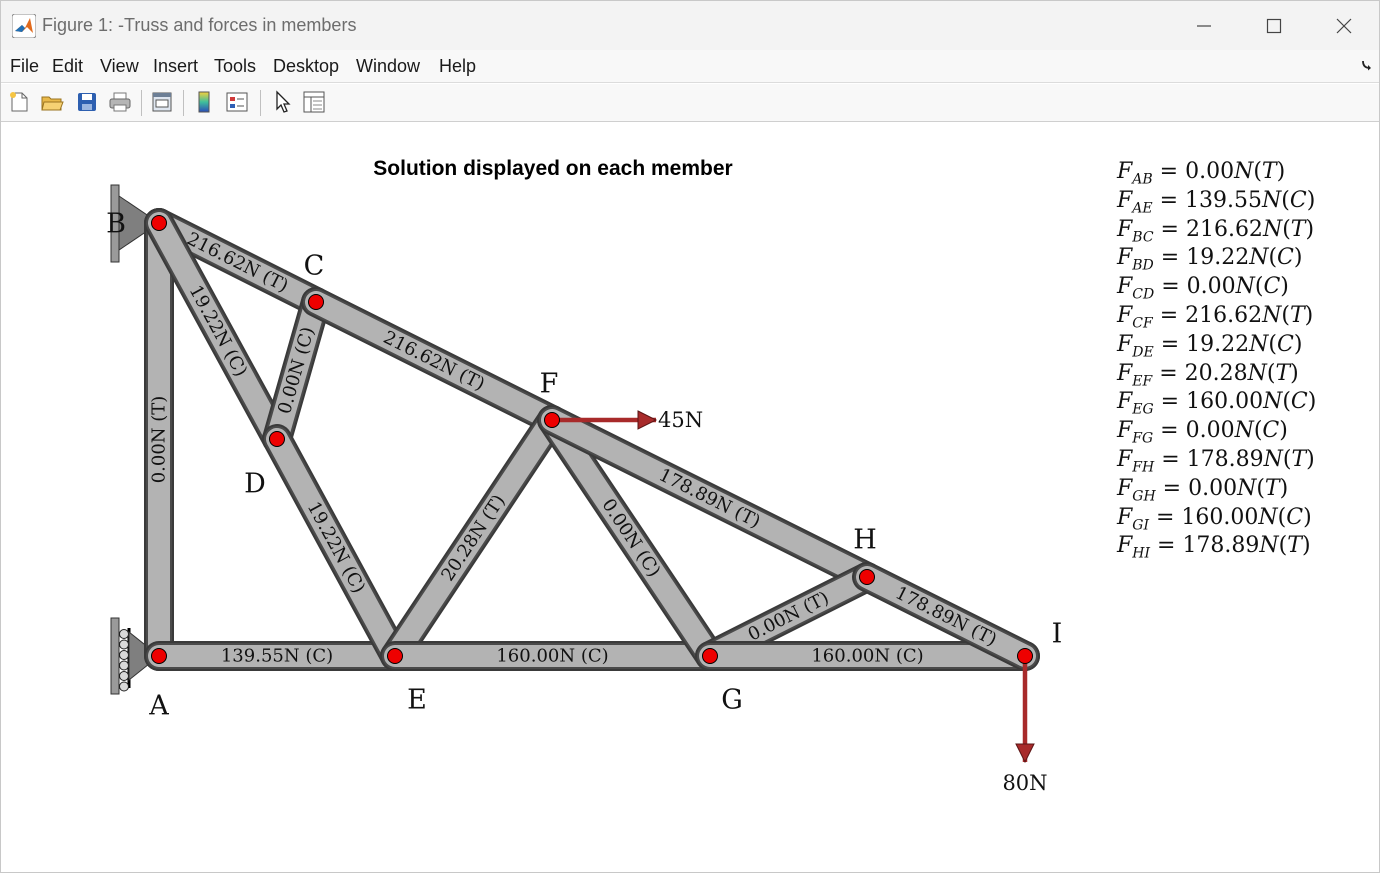  Describe the element at coordinates (235, 66) in the screenshot. I see `menu-tools: Tools` at that location.